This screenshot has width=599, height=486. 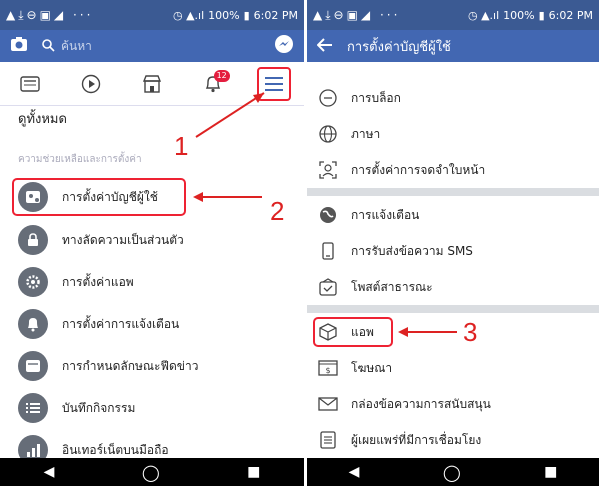 I want to click on store-icon, so click(x=152, y=83).